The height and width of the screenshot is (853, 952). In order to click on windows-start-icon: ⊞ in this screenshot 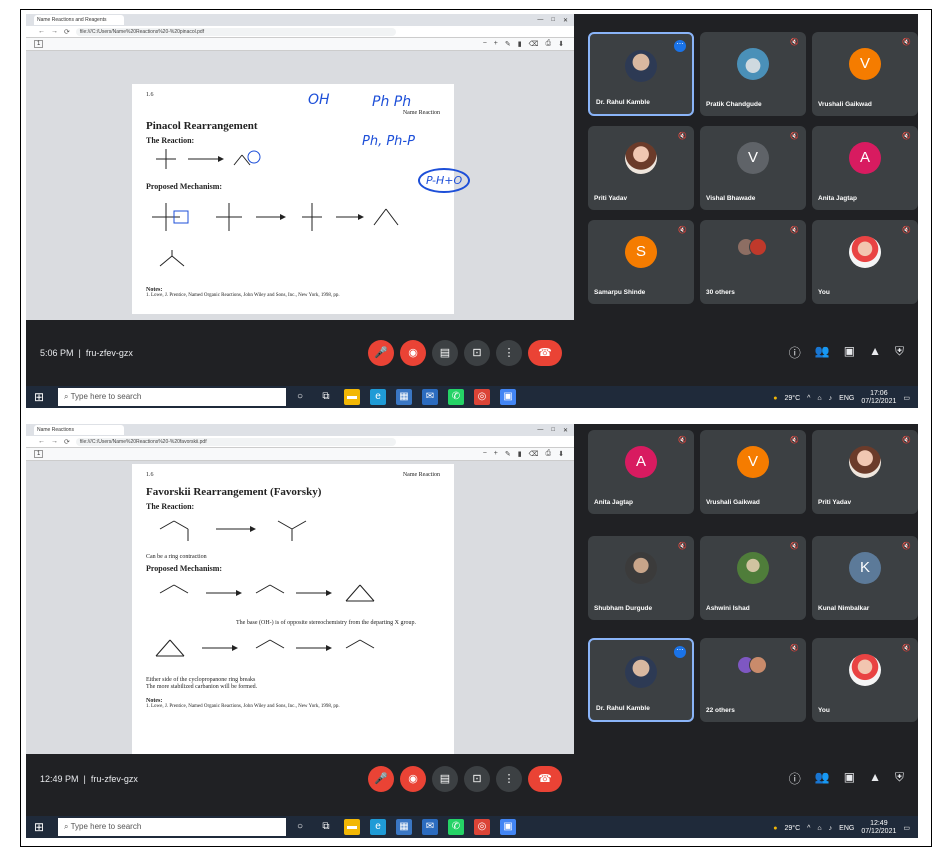, I will do `click(39, 827)`.